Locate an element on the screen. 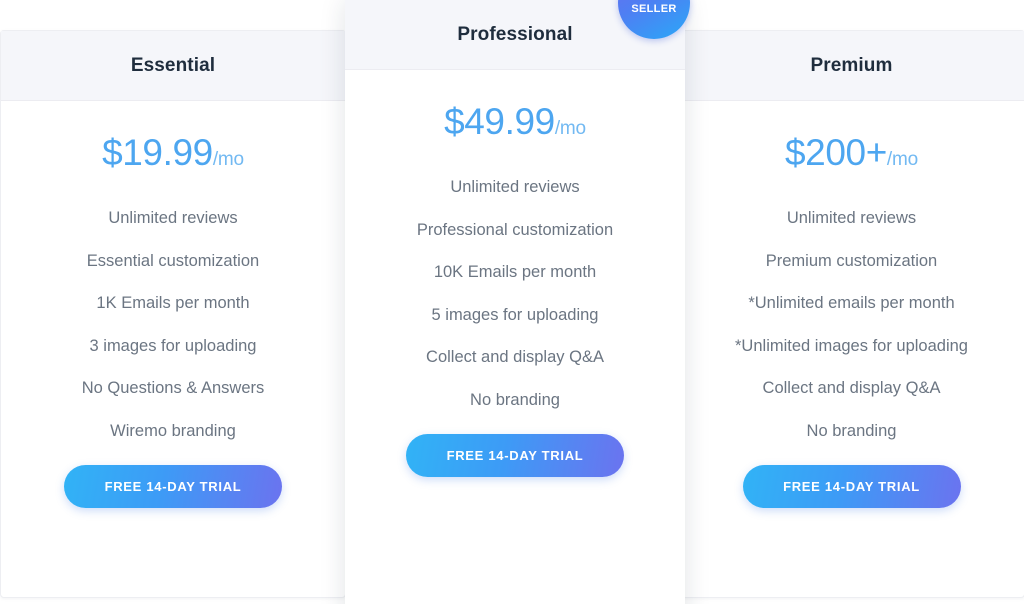  list-item: 10K Emails per month is located at coordinates (515, 272).